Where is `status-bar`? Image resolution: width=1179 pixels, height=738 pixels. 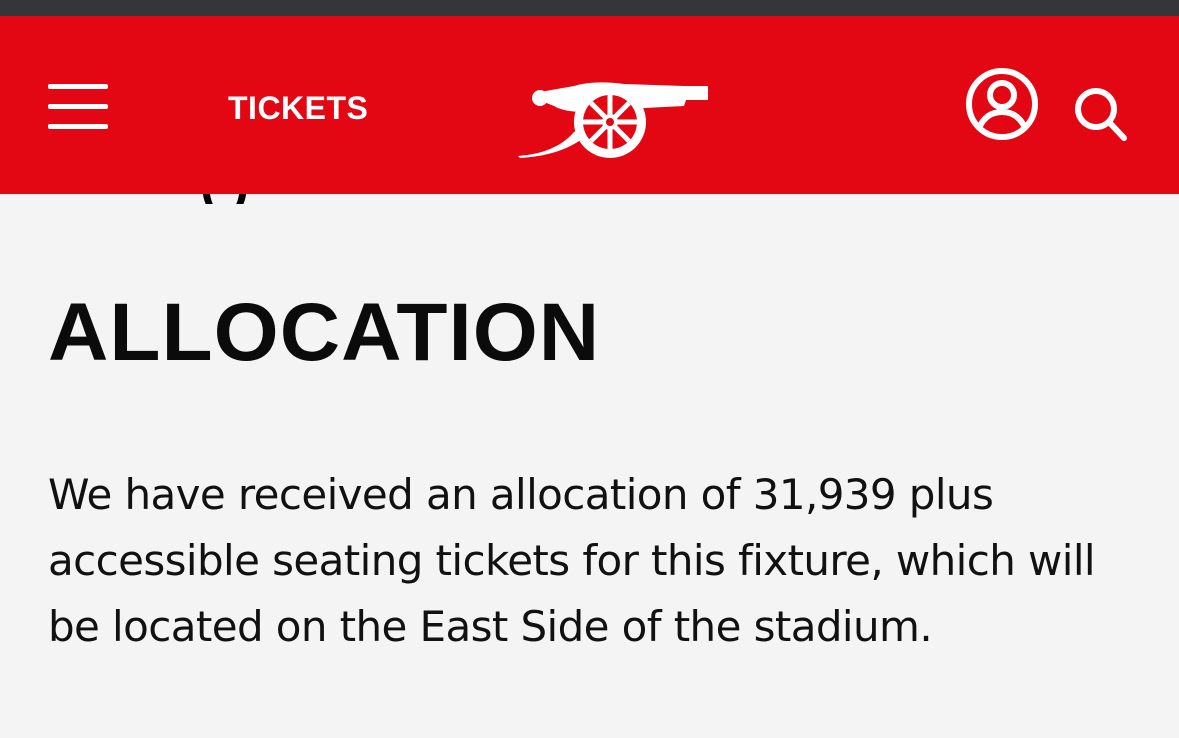
status-bar is located at coordinates (589, 8).